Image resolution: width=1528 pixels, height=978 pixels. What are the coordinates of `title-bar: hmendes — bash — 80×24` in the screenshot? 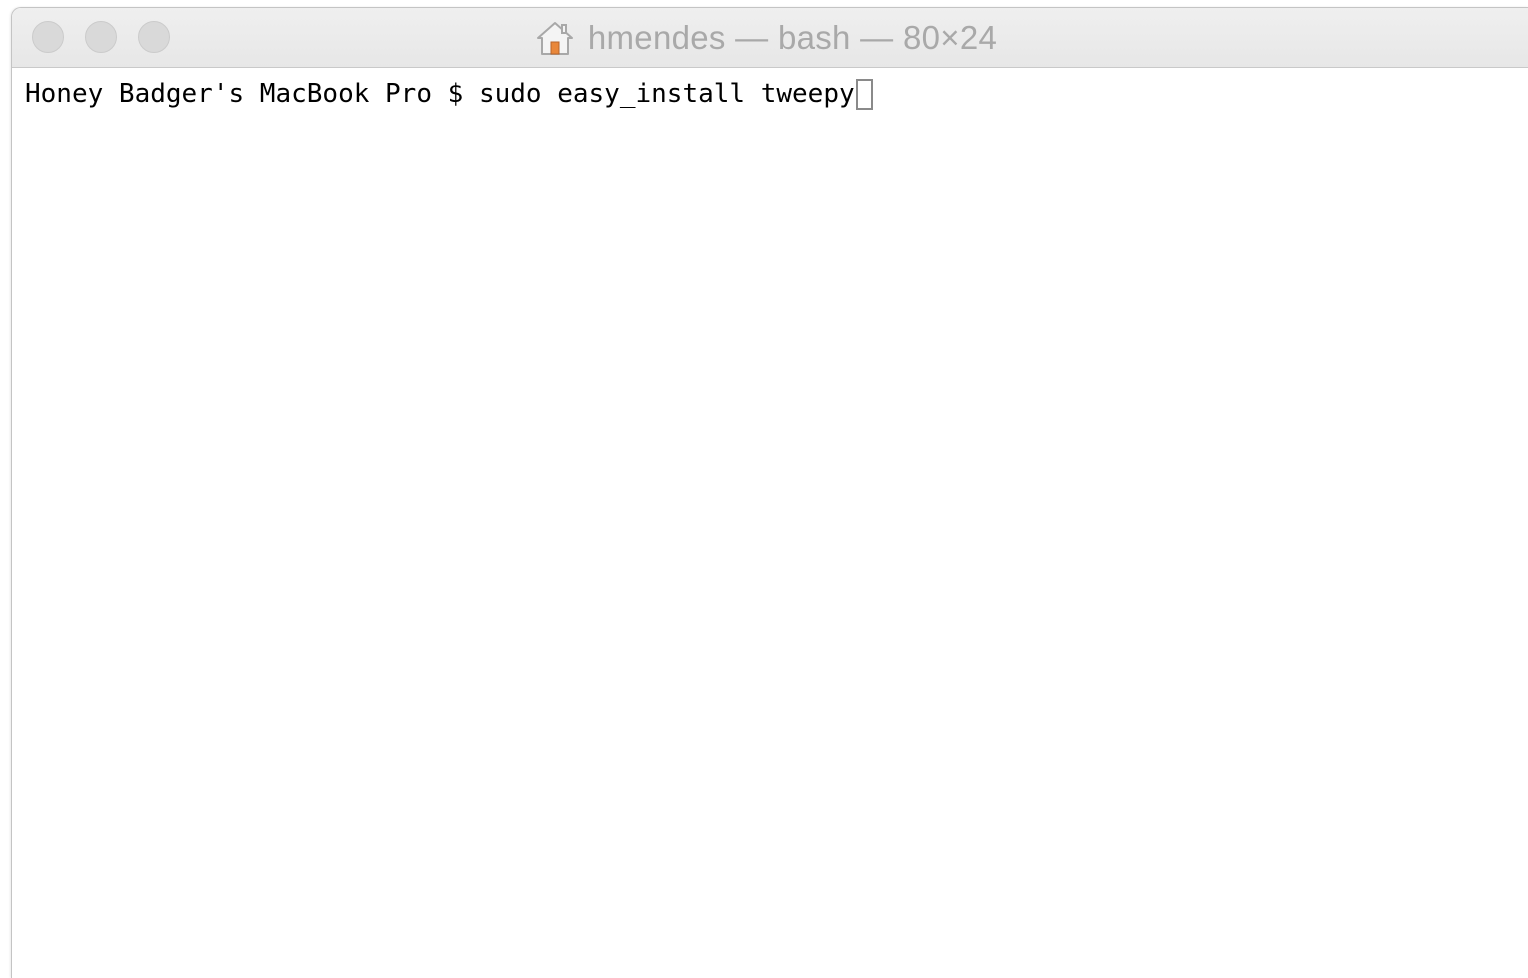 It's located at (770, 38).